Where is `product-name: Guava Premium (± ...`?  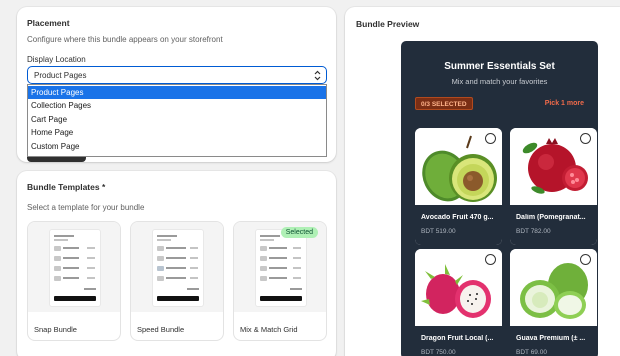 product-name: Guava Premium (± ... is located at coordinates (551, 338).